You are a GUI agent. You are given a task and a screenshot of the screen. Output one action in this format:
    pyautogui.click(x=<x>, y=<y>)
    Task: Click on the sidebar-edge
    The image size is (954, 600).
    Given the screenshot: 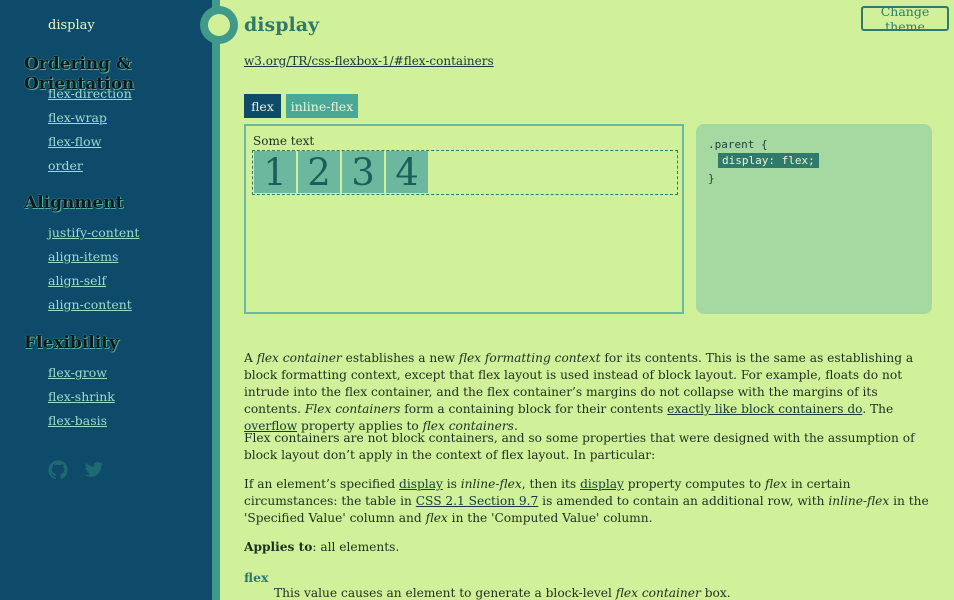 What is the action you would take?
    pyautogui.click(x=216, y=300)
    